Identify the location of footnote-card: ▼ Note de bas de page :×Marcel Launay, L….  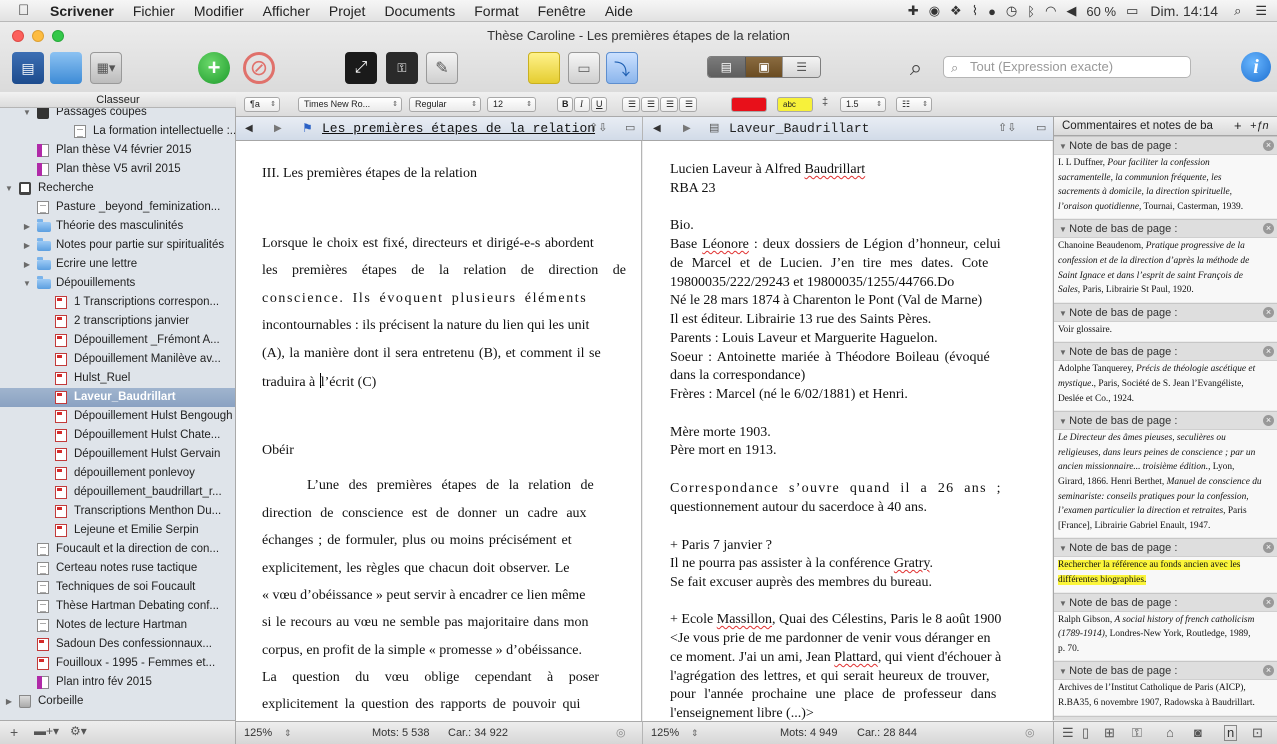
(1165, 717).